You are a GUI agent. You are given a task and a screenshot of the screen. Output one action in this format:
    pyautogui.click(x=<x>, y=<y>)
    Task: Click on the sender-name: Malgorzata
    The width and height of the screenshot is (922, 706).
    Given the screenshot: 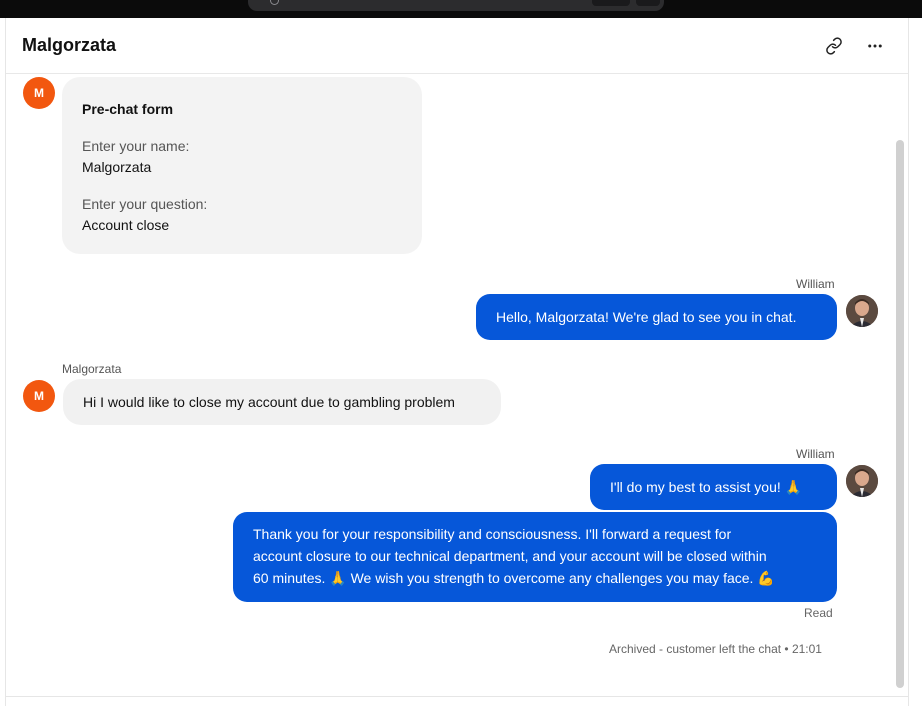 What is the action you would take?
    pyautogui.click(x=92, y=369)
    